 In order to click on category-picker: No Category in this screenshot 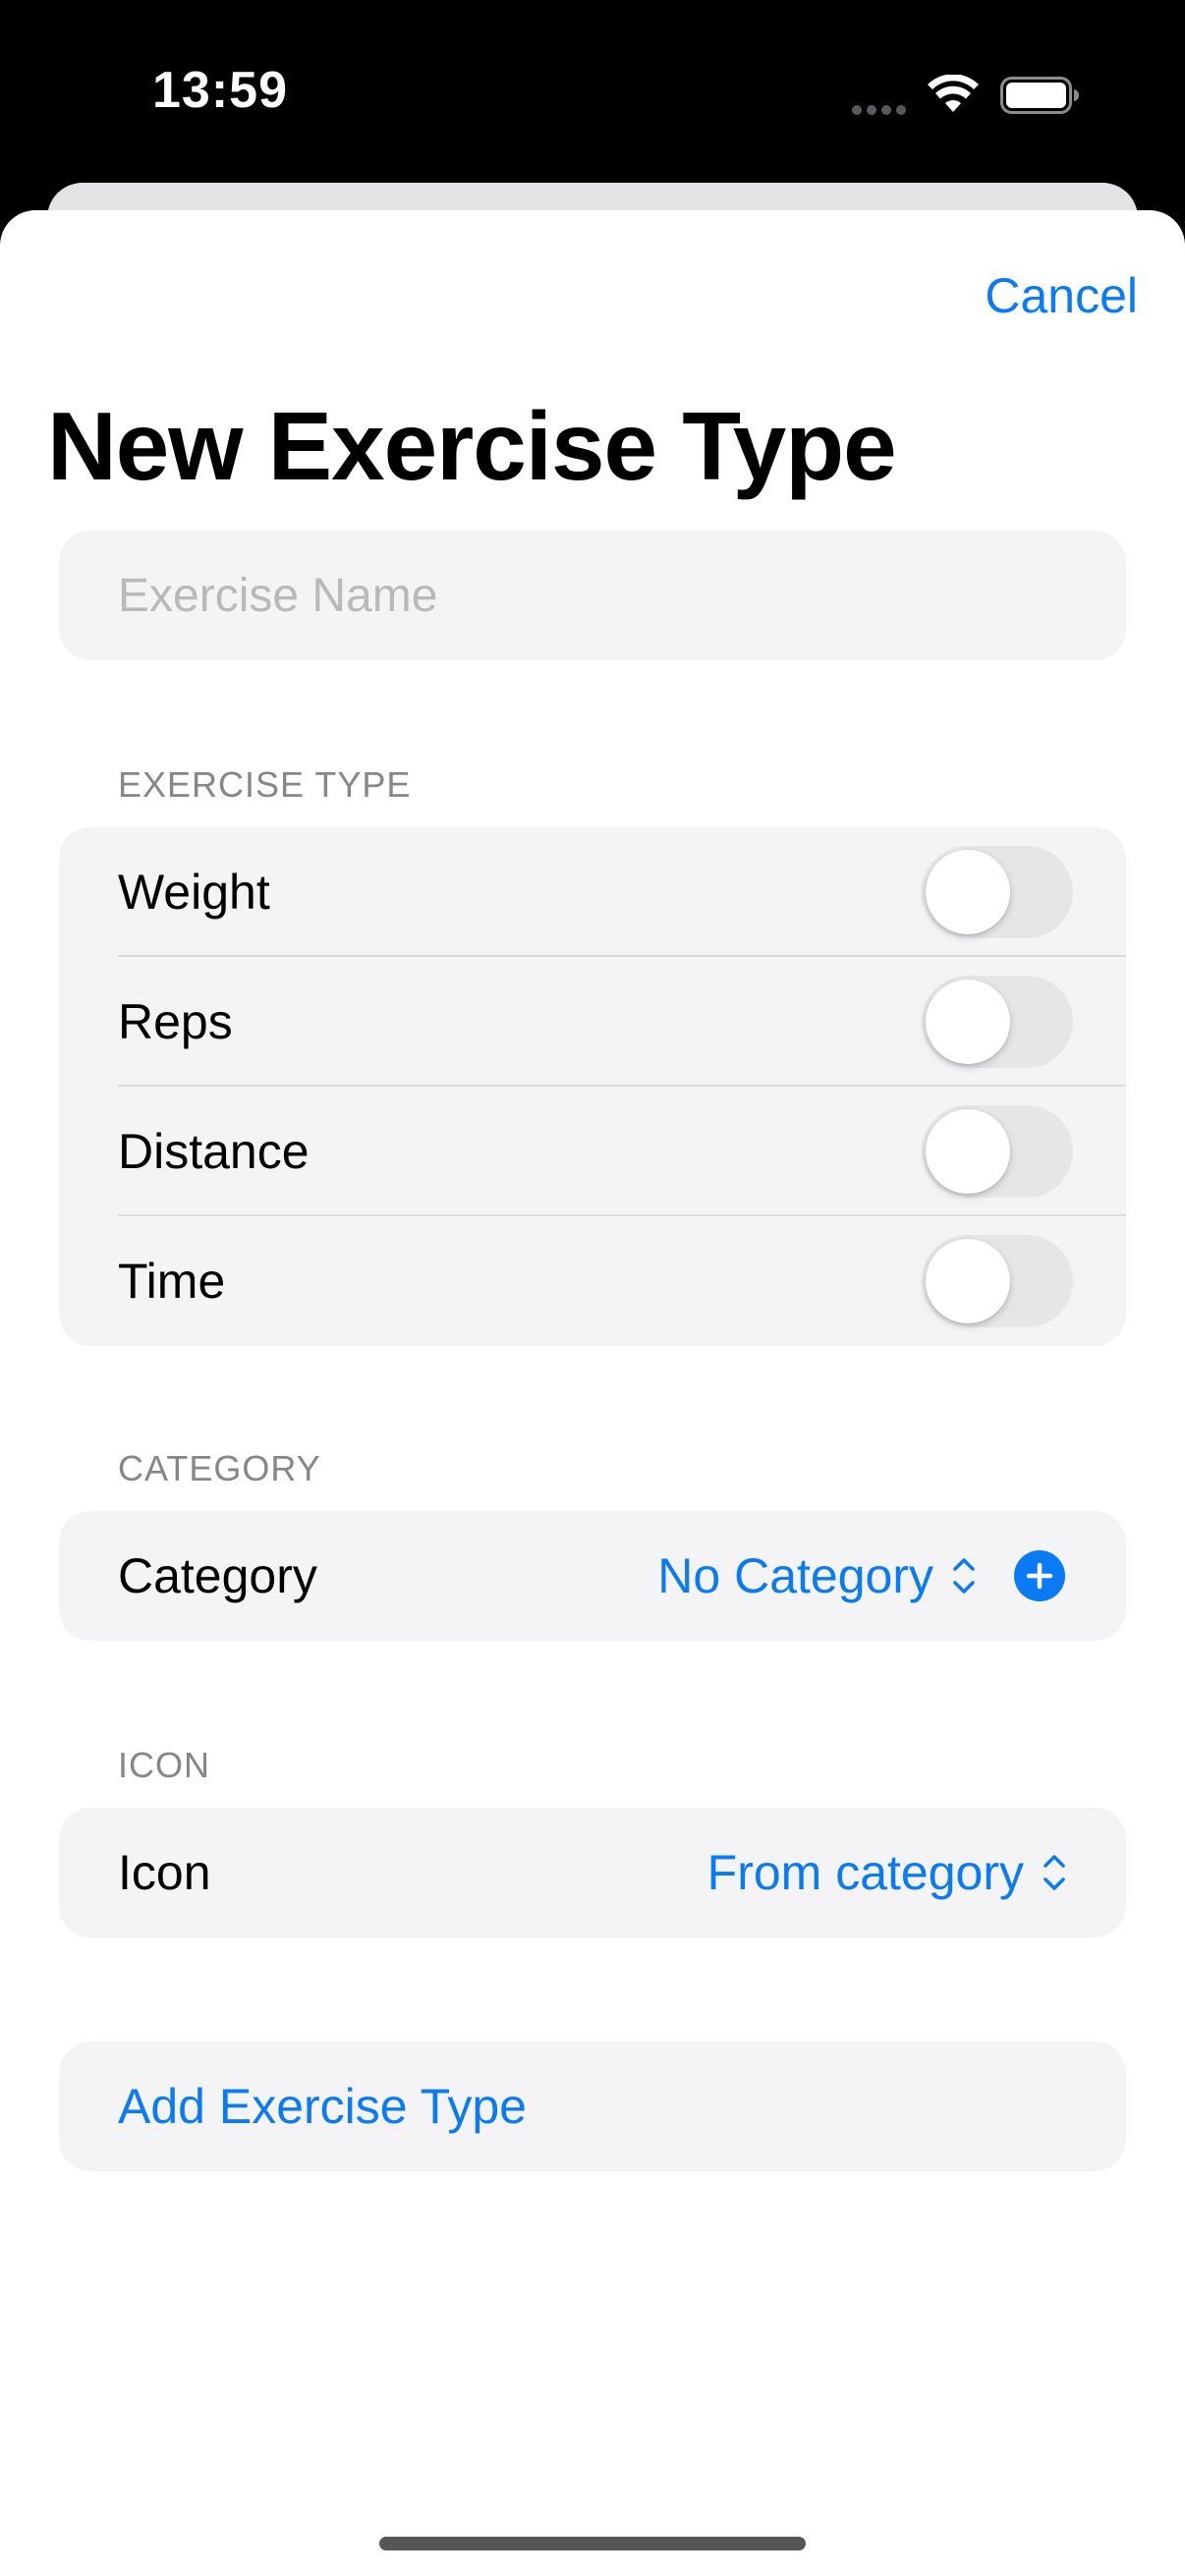, I will do `click(818, 1575)`.